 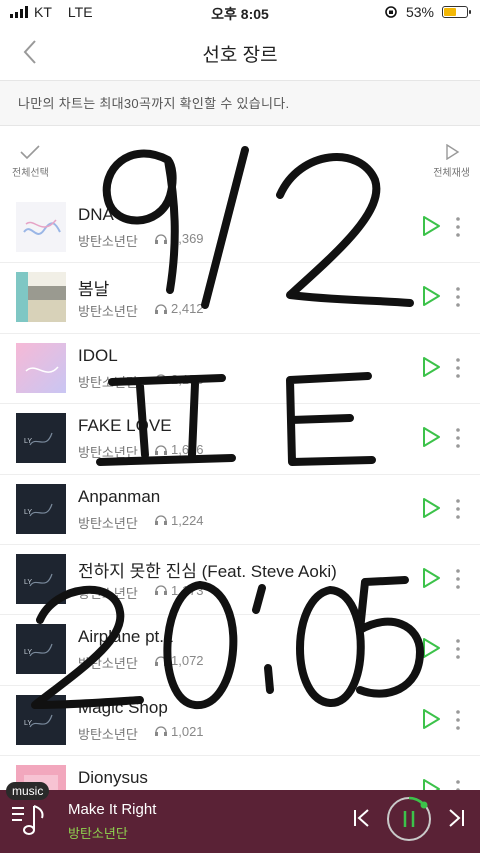 I want to click on play-count: 1,224, so click(x=179, y=520).